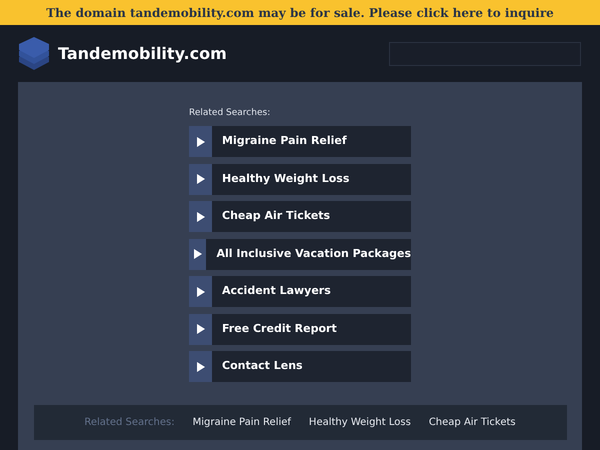 Image resolution: width=600 pixels, height=450 pixels. What do you see at coordinates (300, 12) in the screenshot?
I see `sale-banner: The domain tandemobility.com may be for sale. Please click here to inquire` at bounding box center [300, 12].